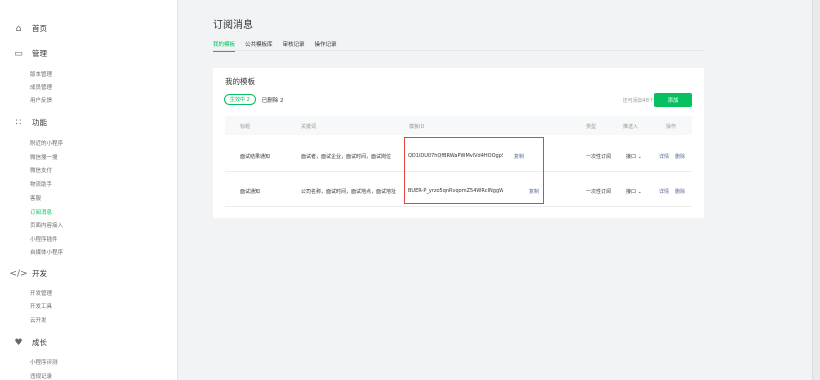  I want to click on growth-icon: ♥, so click(18, 342).